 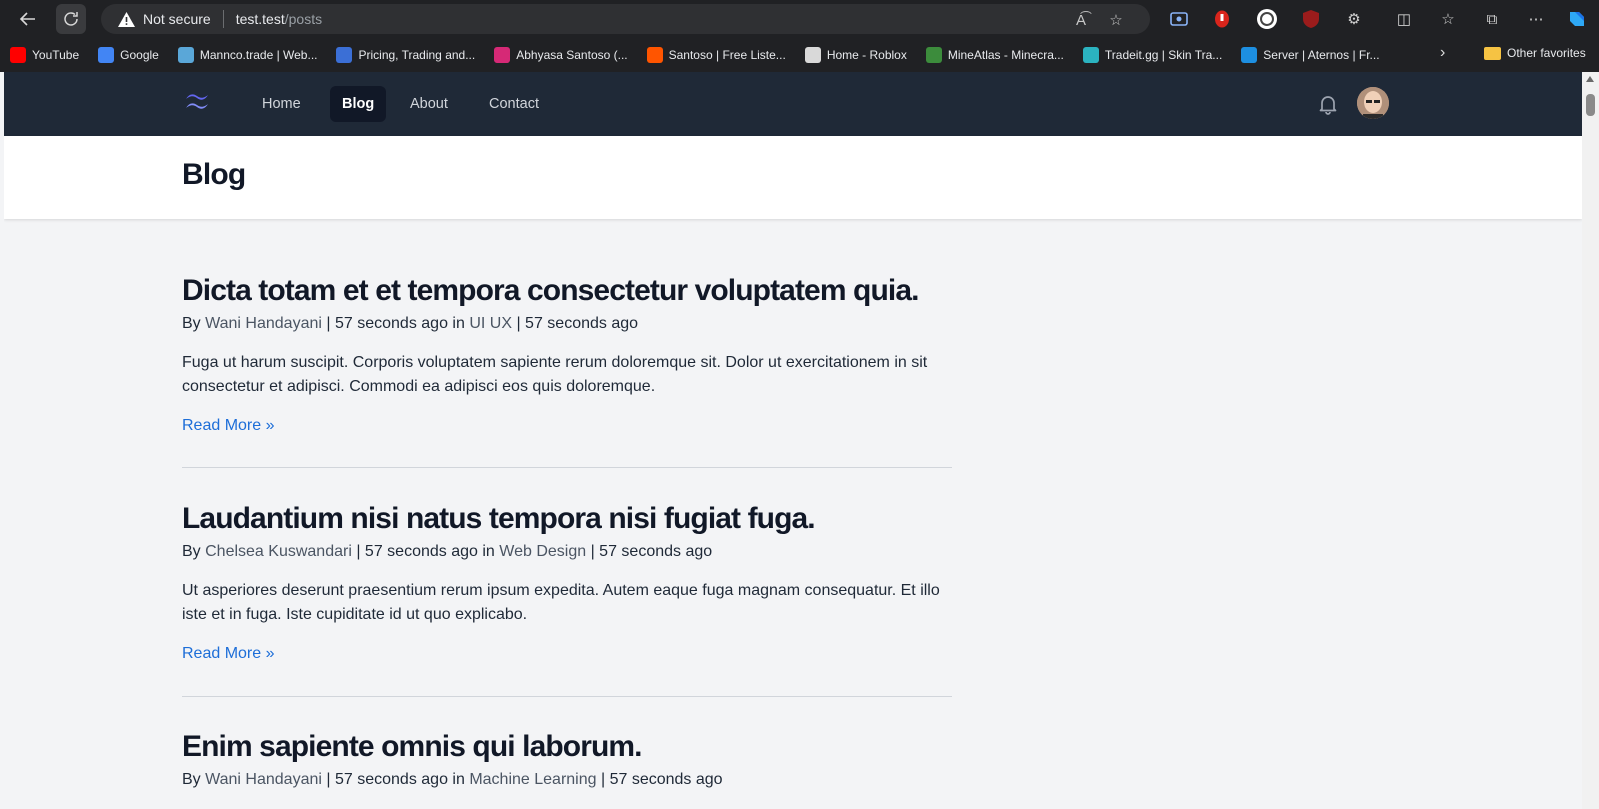 I want to click on bookmark-label: Home - Roblox, so click(x=866, y=55).